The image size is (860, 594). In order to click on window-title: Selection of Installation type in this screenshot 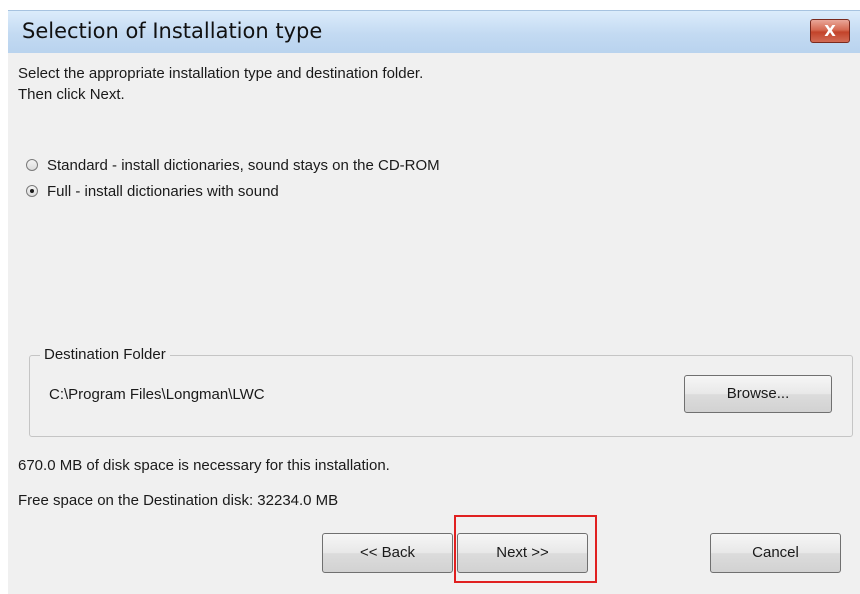, I will do `click(172, 31)`.